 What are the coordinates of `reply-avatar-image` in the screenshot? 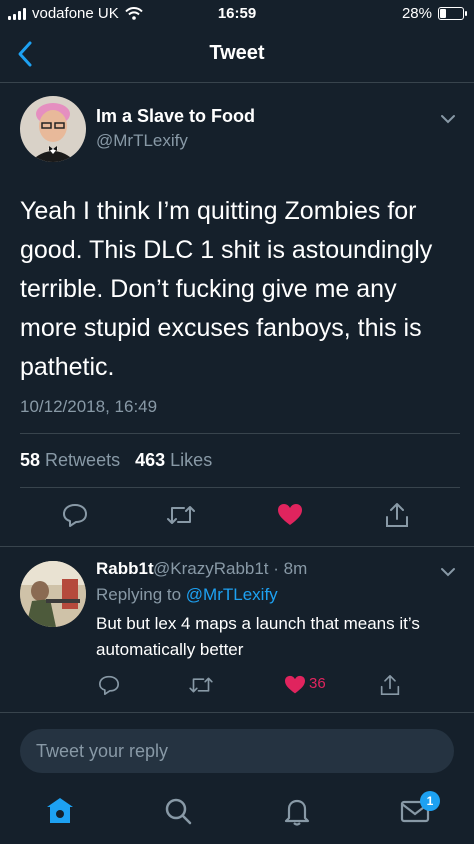 It's located at (53, 594).